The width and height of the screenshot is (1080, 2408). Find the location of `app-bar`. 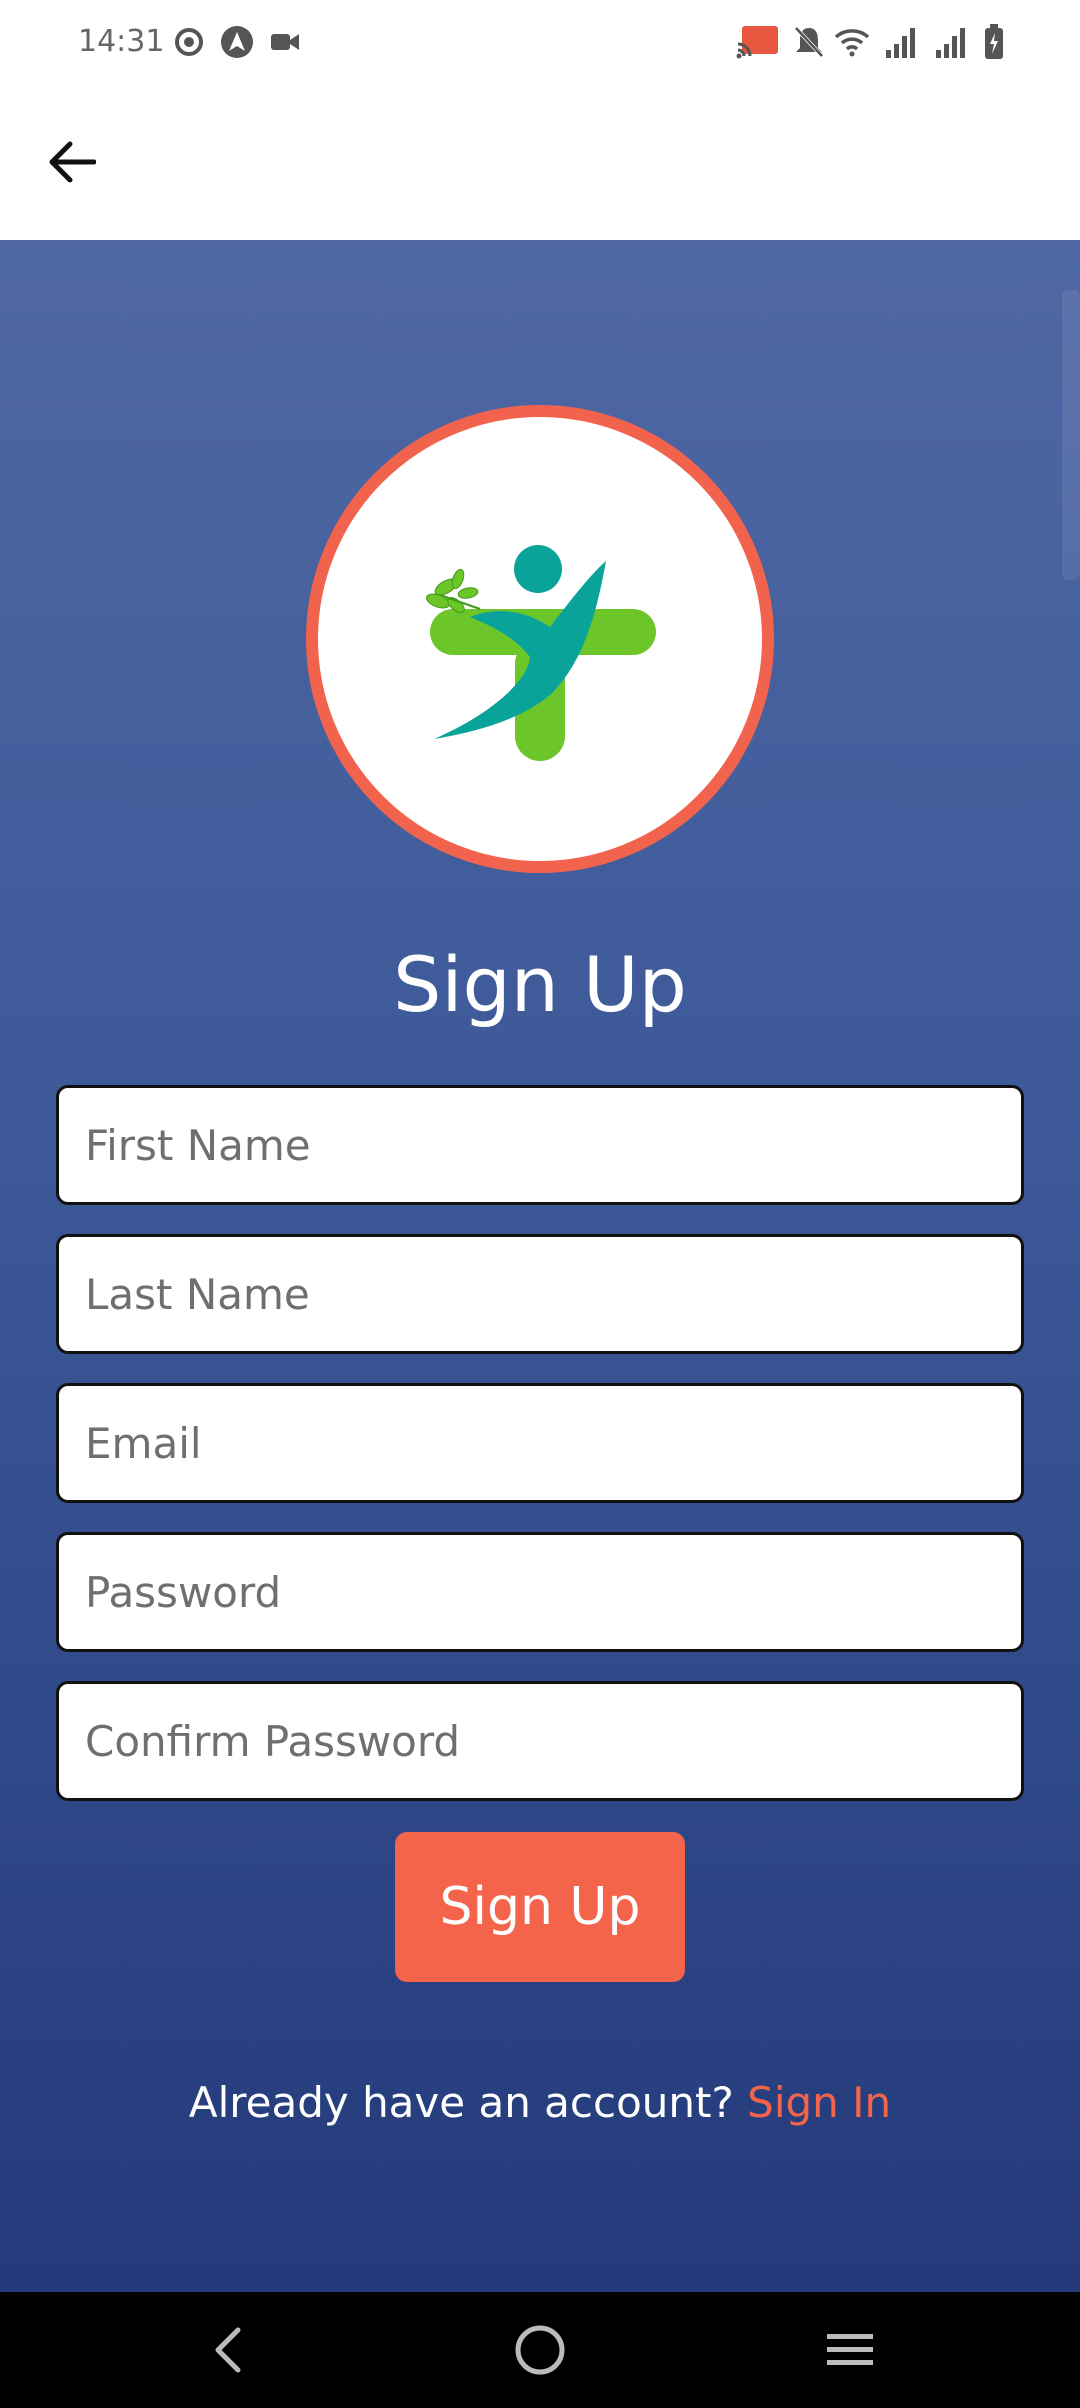

app-bar is located at coordinates (540, 163).